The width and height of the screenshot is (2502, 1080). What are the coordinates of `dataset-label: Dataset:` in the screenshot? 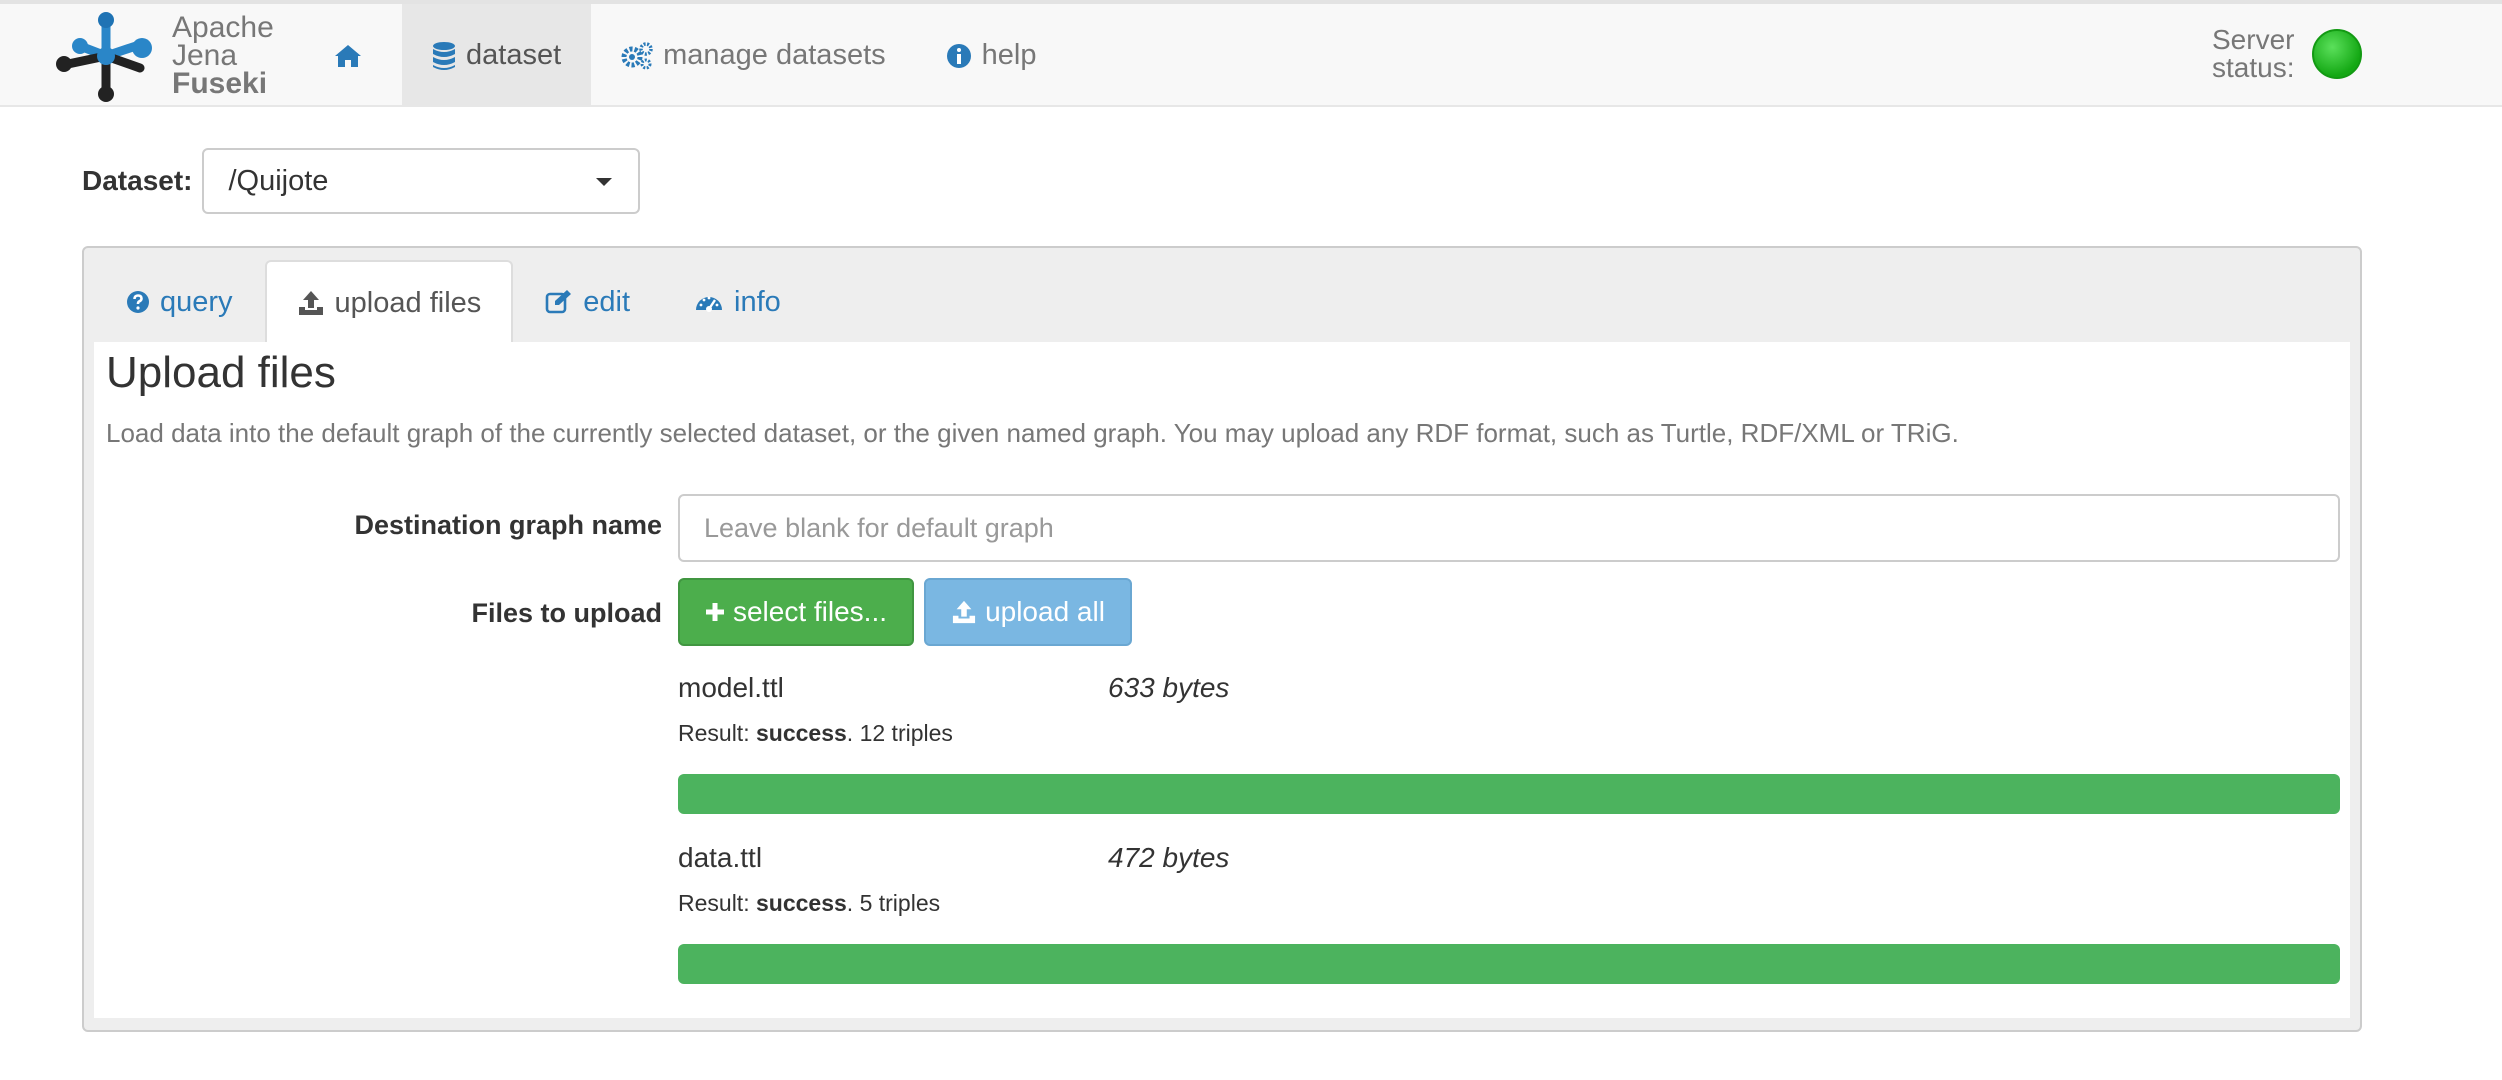 It's located at (137, 180).